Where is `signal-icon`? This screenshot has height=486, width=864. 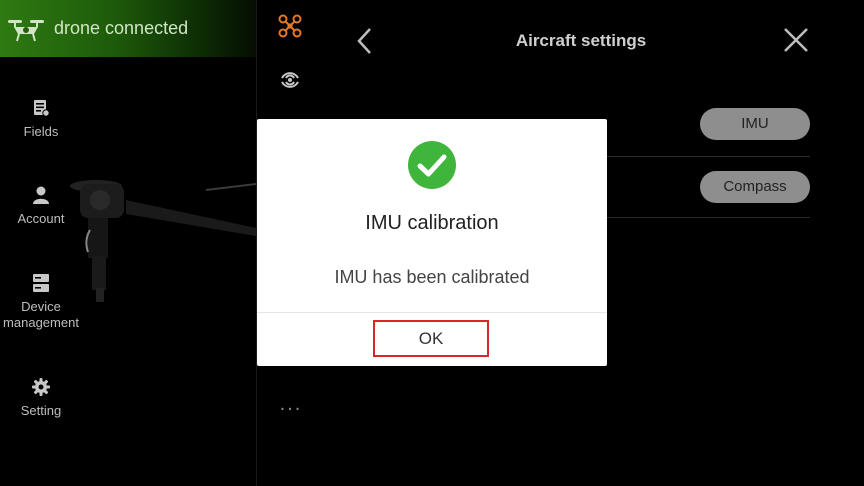 signal-icon is located at coordinates (290, 80).